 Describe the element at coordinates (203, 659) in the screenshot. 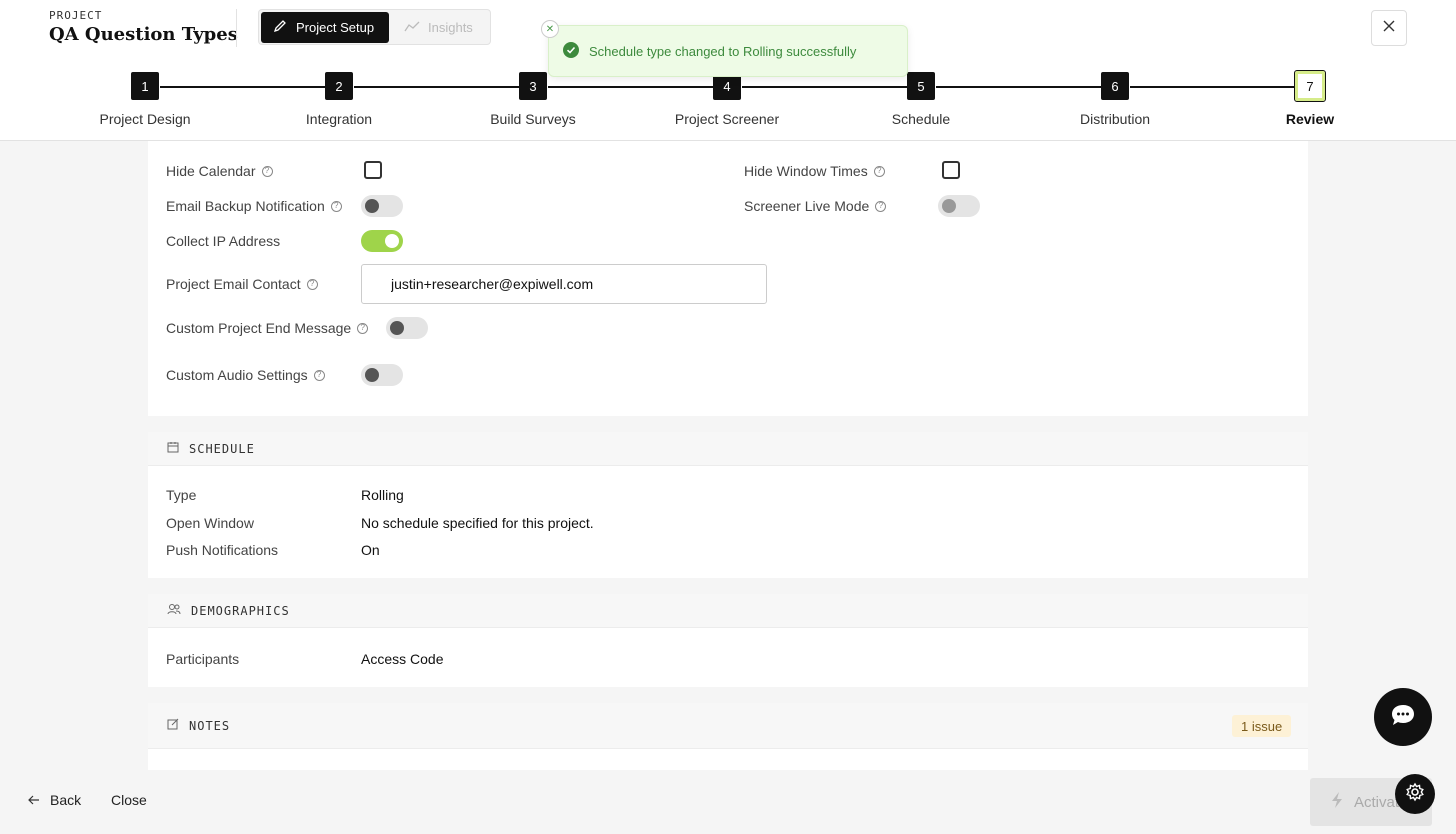

I see `participants-label: Participants` at that location.